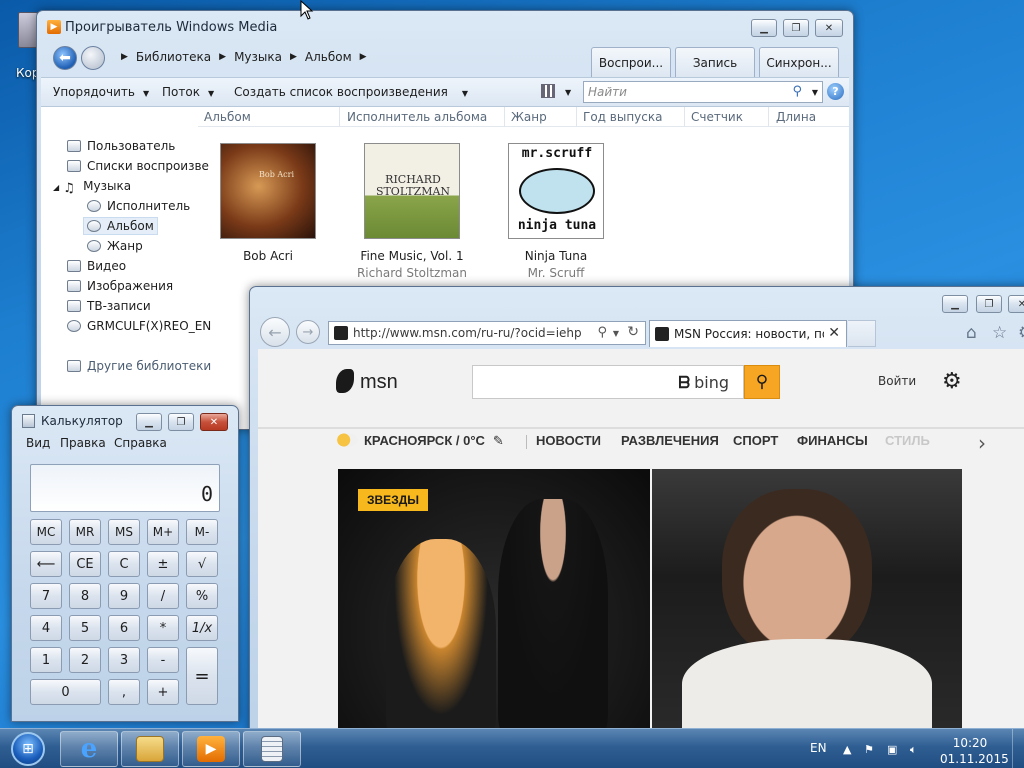  What do you see at coordinates (115, 246) in the screenshot?
I see `sidebar-item-genre: Жанр` at bounding box center [115, 246].